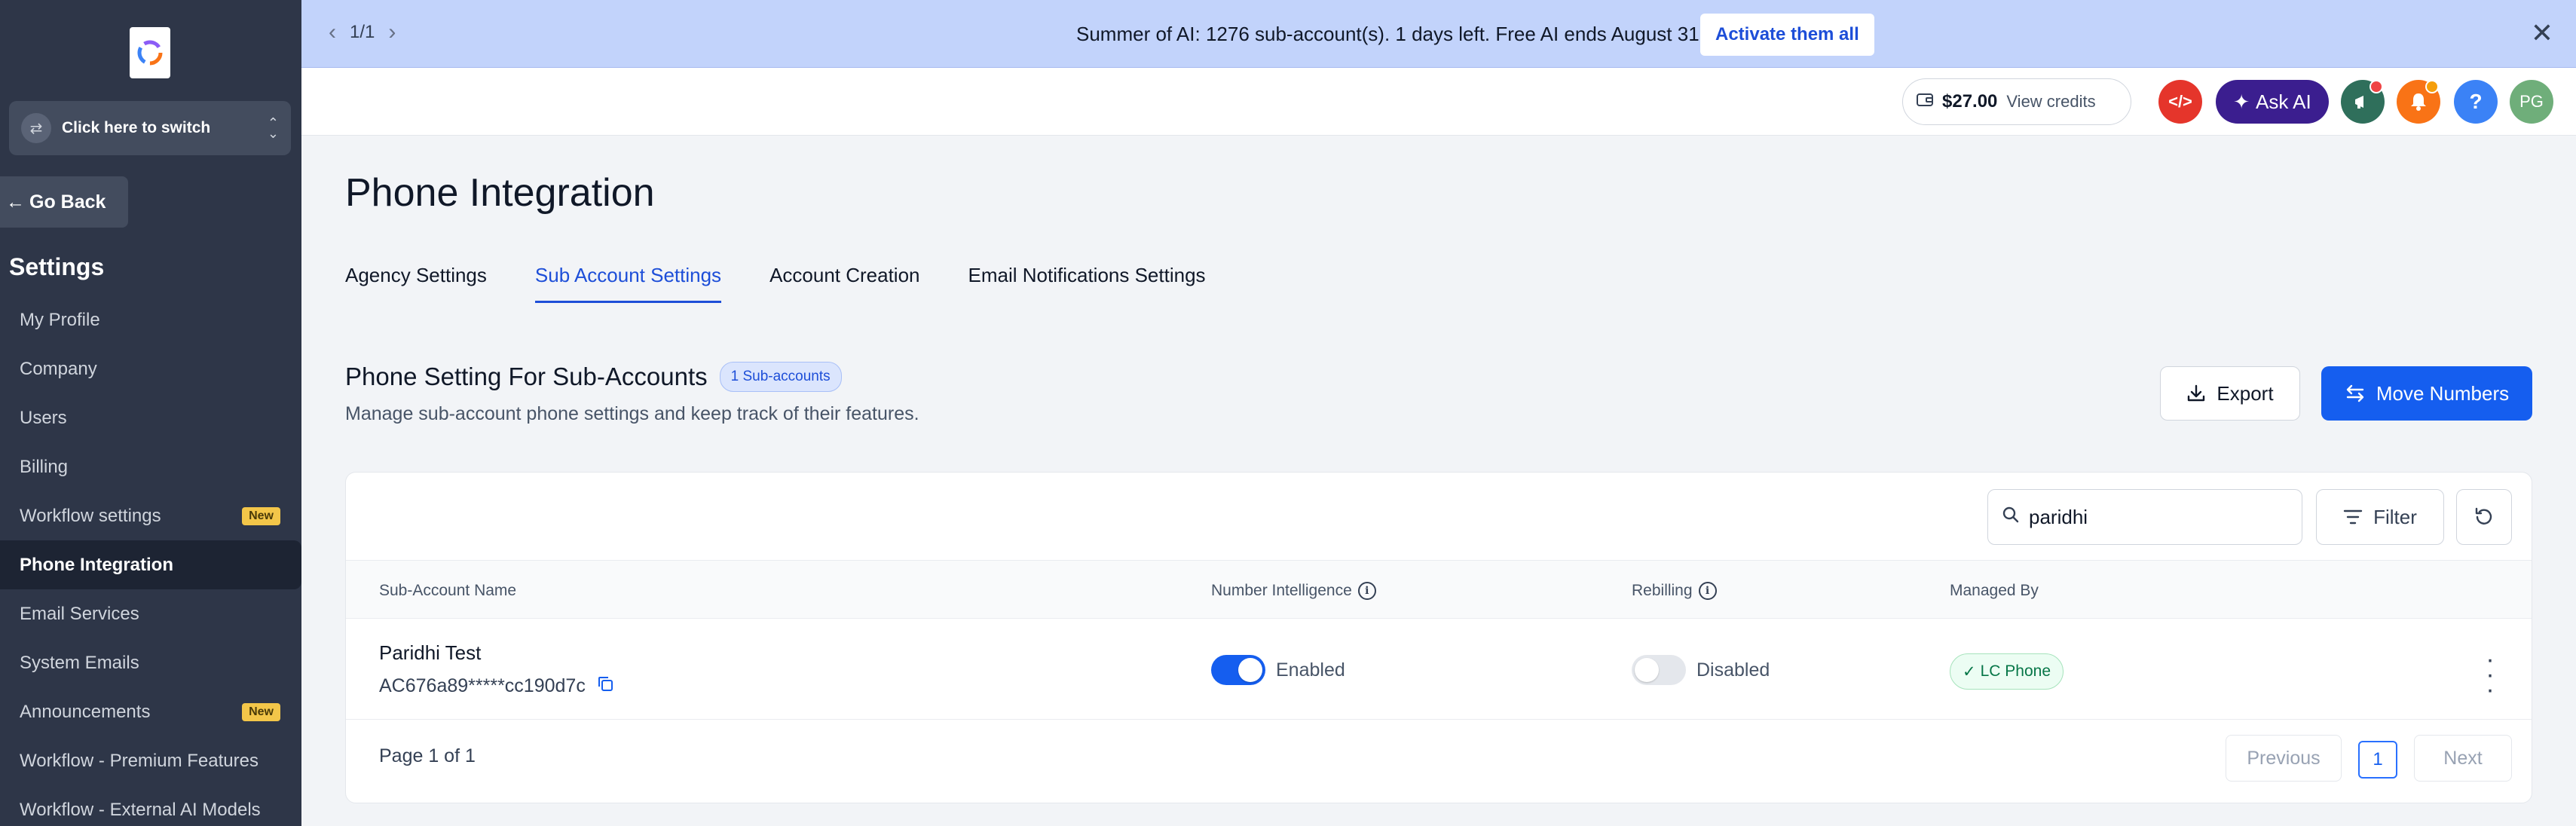  Describe the element at coordinates (416, 284) in the screenshot. I see `tab-agency-settings: Agency Settings` at that location.